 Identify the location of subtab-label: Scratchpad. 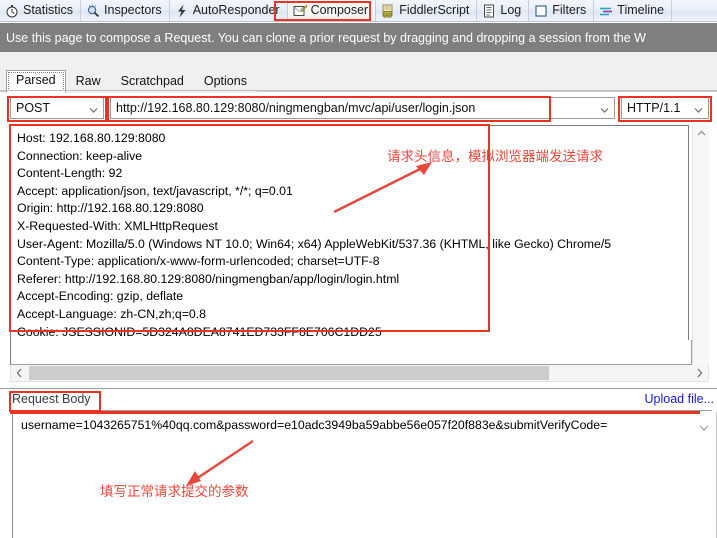
(152, 81).